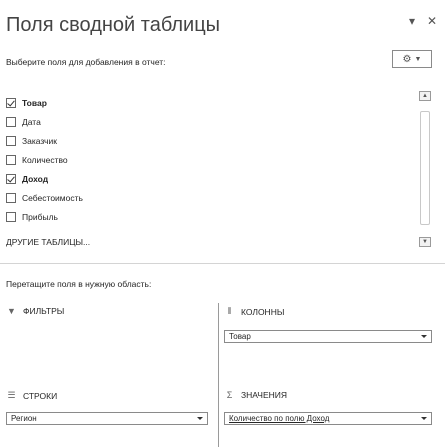 This screenshot has width=445, height=447. What do you see at coordinates (412, 21) in the screenshot?
I see `chevron-down-icon: ▾` at bounding box center [412, 21].